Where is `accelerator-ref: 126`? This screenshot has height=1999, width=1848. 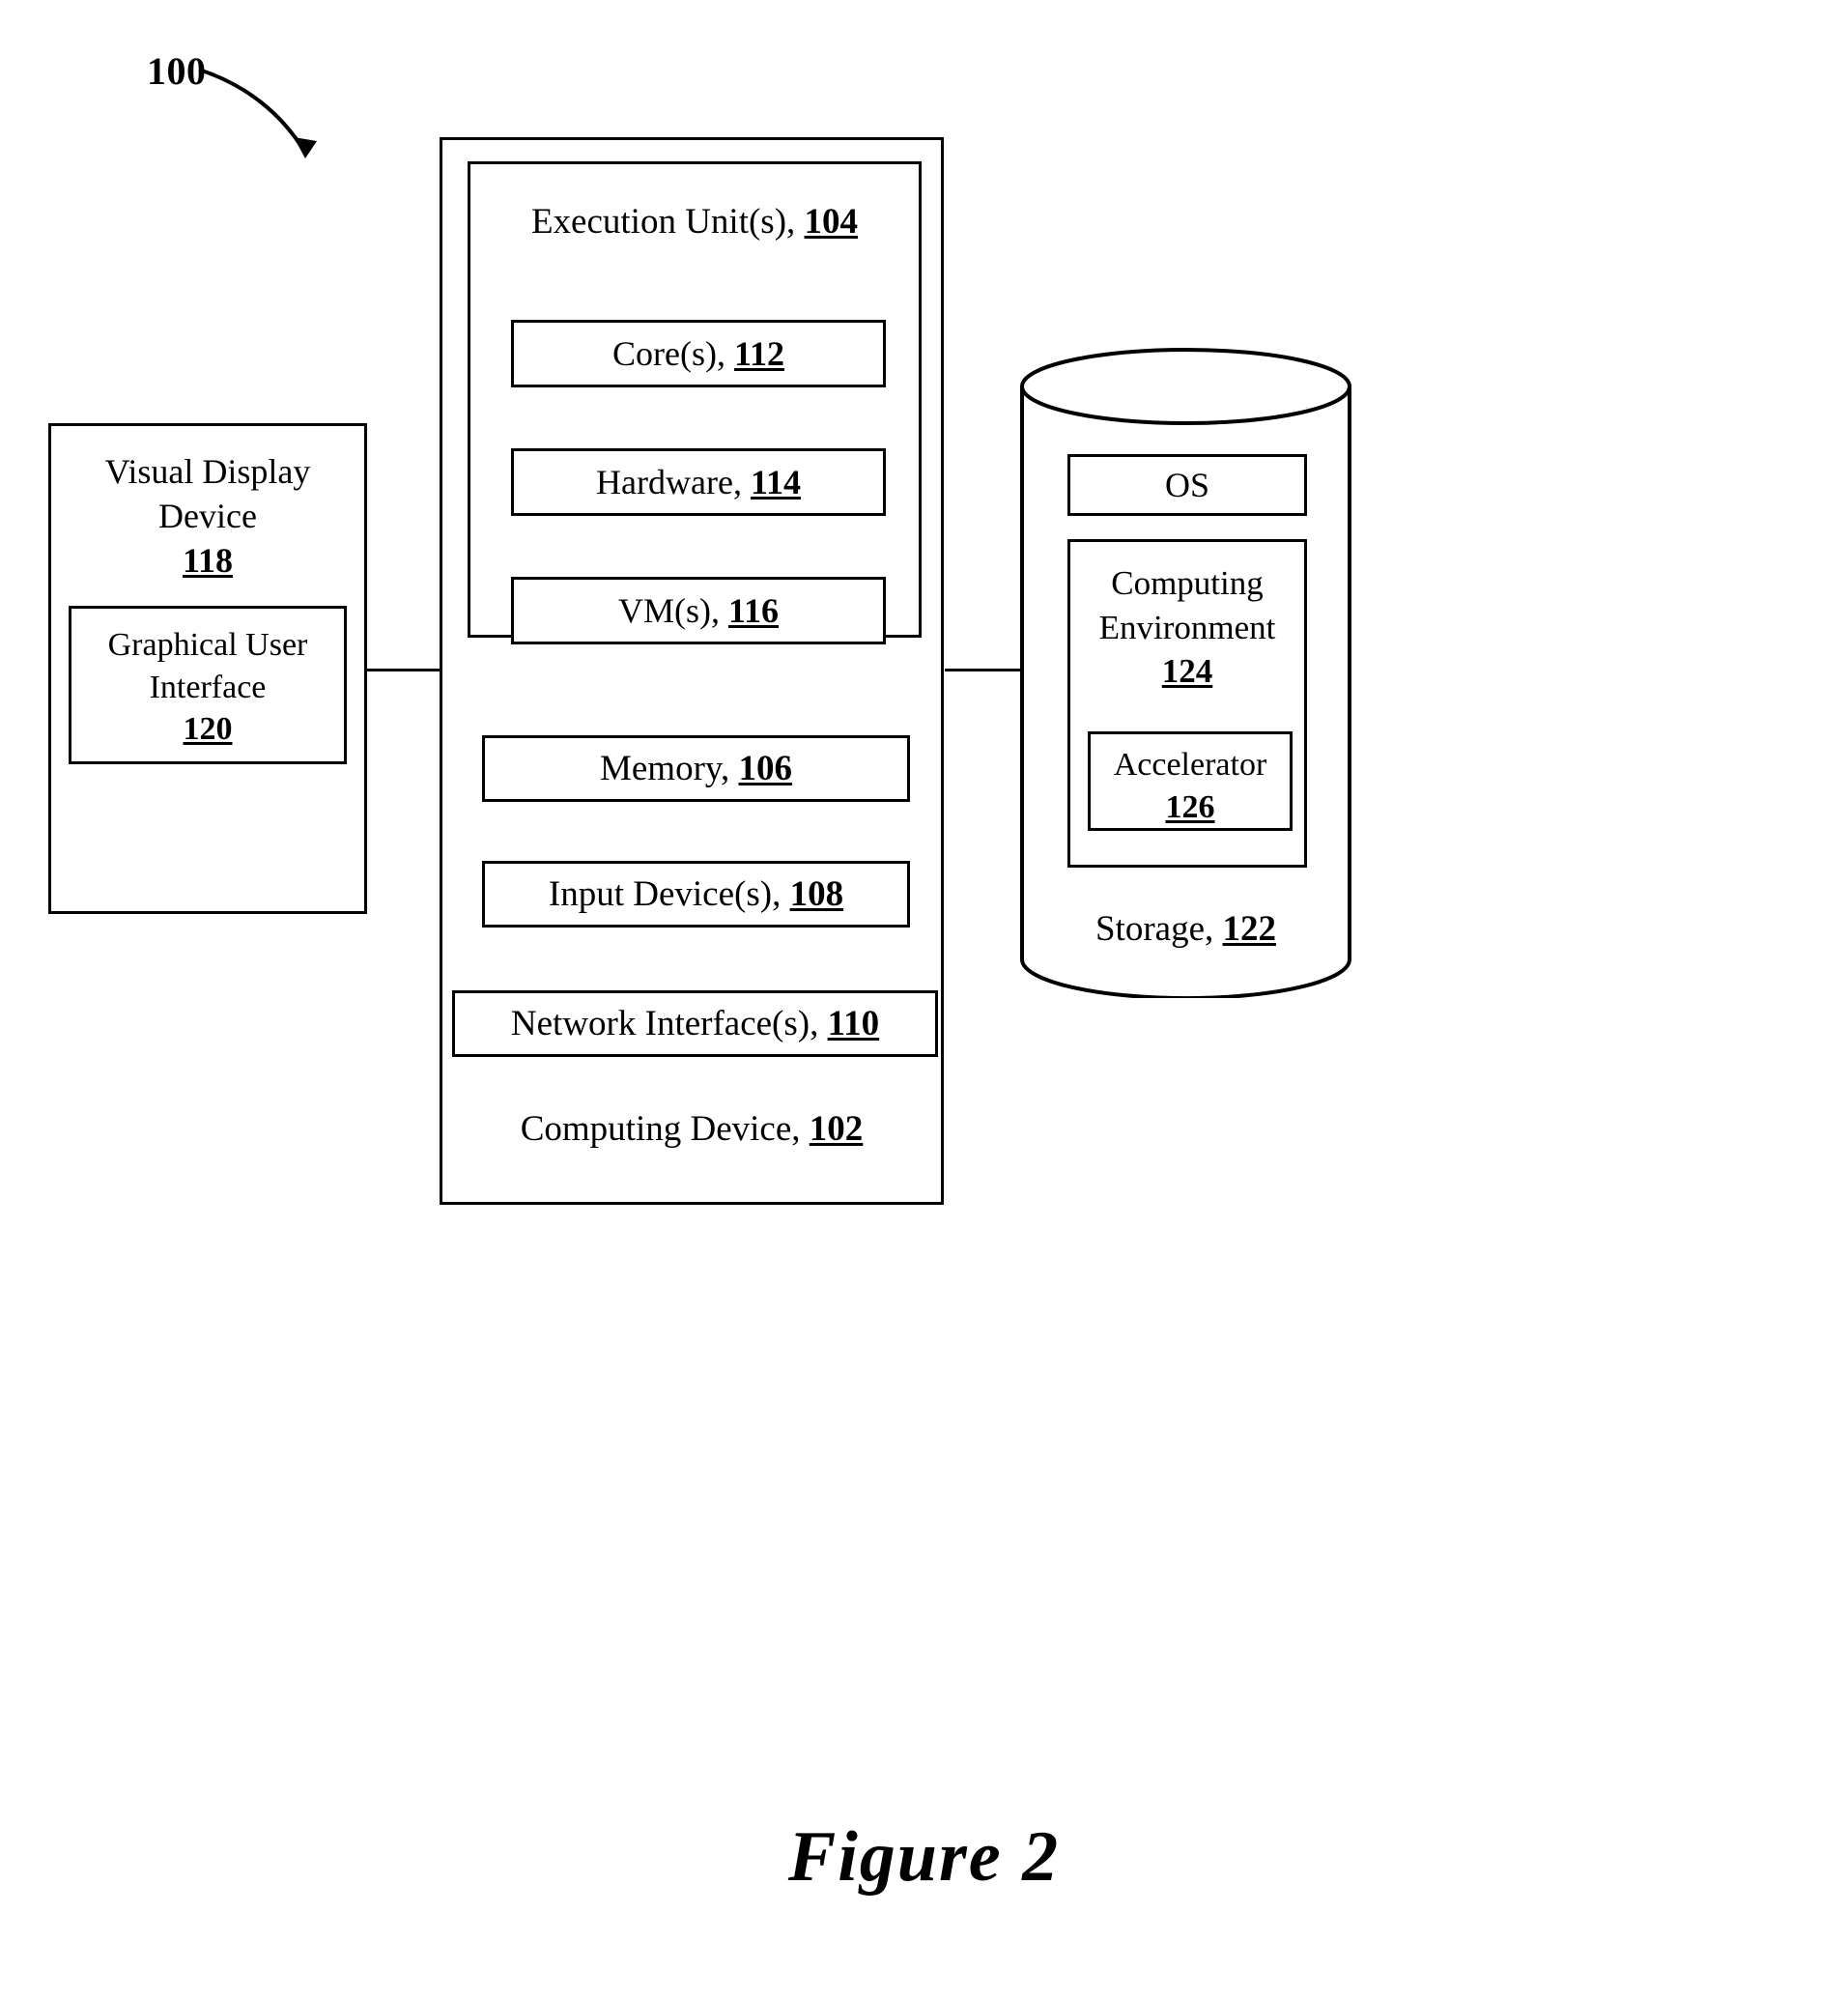
accelerator-ref: 126 is located at coordinates (1190, 806).